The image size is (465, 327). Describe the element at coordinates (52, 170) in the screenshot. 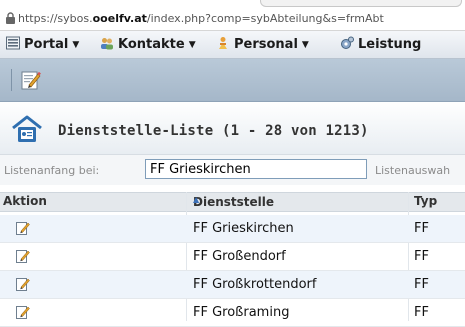

I see `list-start-label: Listenanfang bei:` at that location.